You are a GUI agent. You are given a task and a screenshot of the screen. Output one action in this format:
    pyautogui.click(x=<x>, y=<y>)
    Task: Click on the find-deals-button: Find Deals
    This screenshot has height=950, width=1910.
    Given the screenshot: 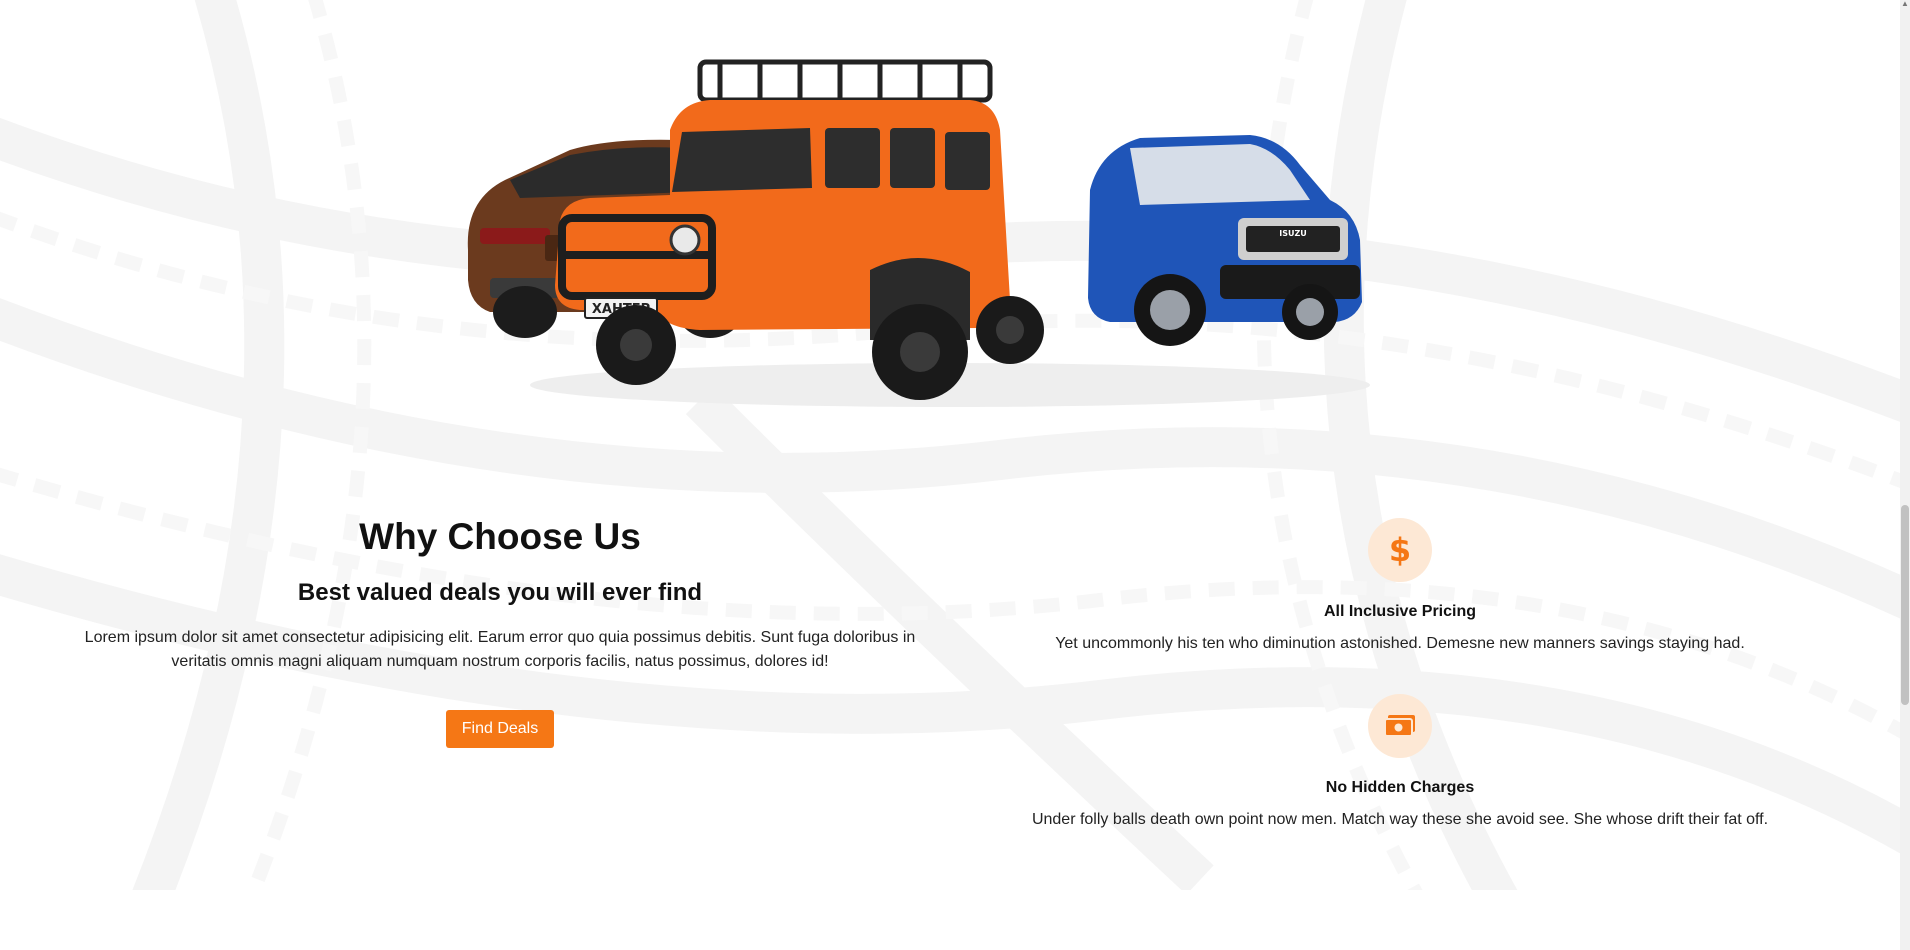 What is the action you would take?
    pyautogui.click(x=500, y=729)
    